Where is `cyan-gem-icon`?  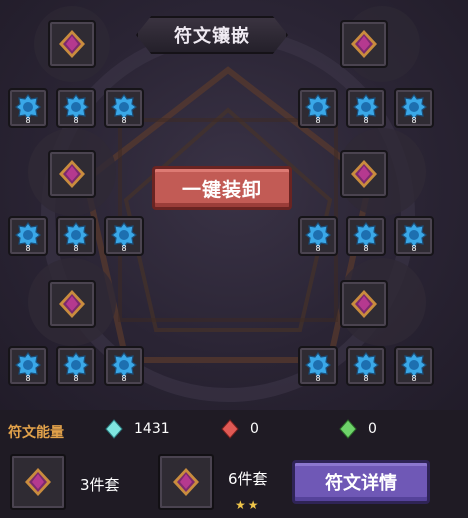
cyan-gem-icon is located at coordinates (114, 429).